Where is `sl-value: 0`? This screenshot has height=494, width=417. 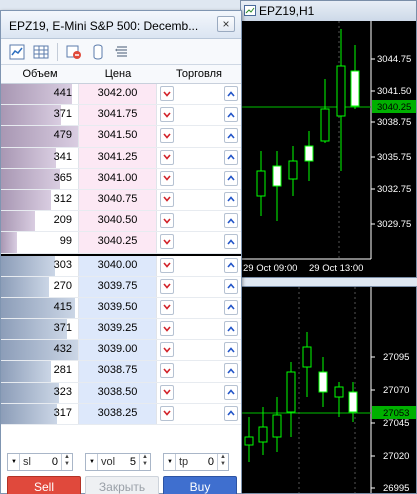 sl-value: 0 is located at coordinates (50, 462).